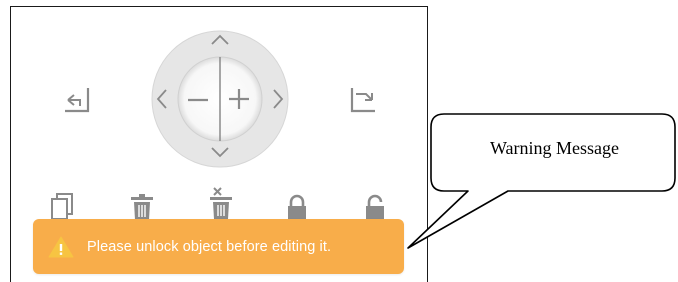  Describe the element at coordinates (239, 99) in the screenshot. I see `plus-icon` at that location.